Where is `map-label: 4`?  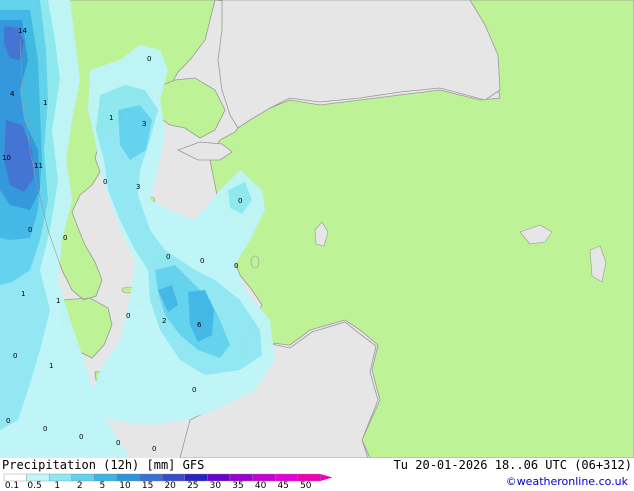
map-label: 4 is located at coordinates (12, 94).